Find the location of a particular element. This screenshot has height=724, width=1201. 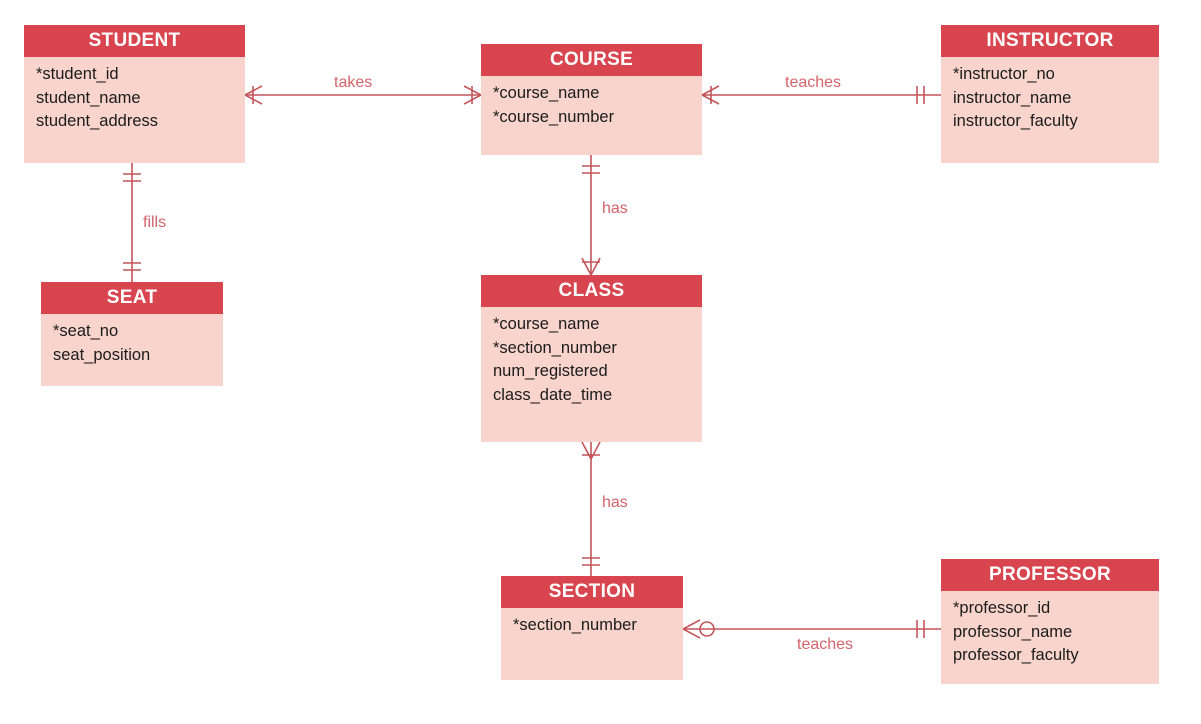

relationship-label-has-class: has is located at coordinates (615, 208).